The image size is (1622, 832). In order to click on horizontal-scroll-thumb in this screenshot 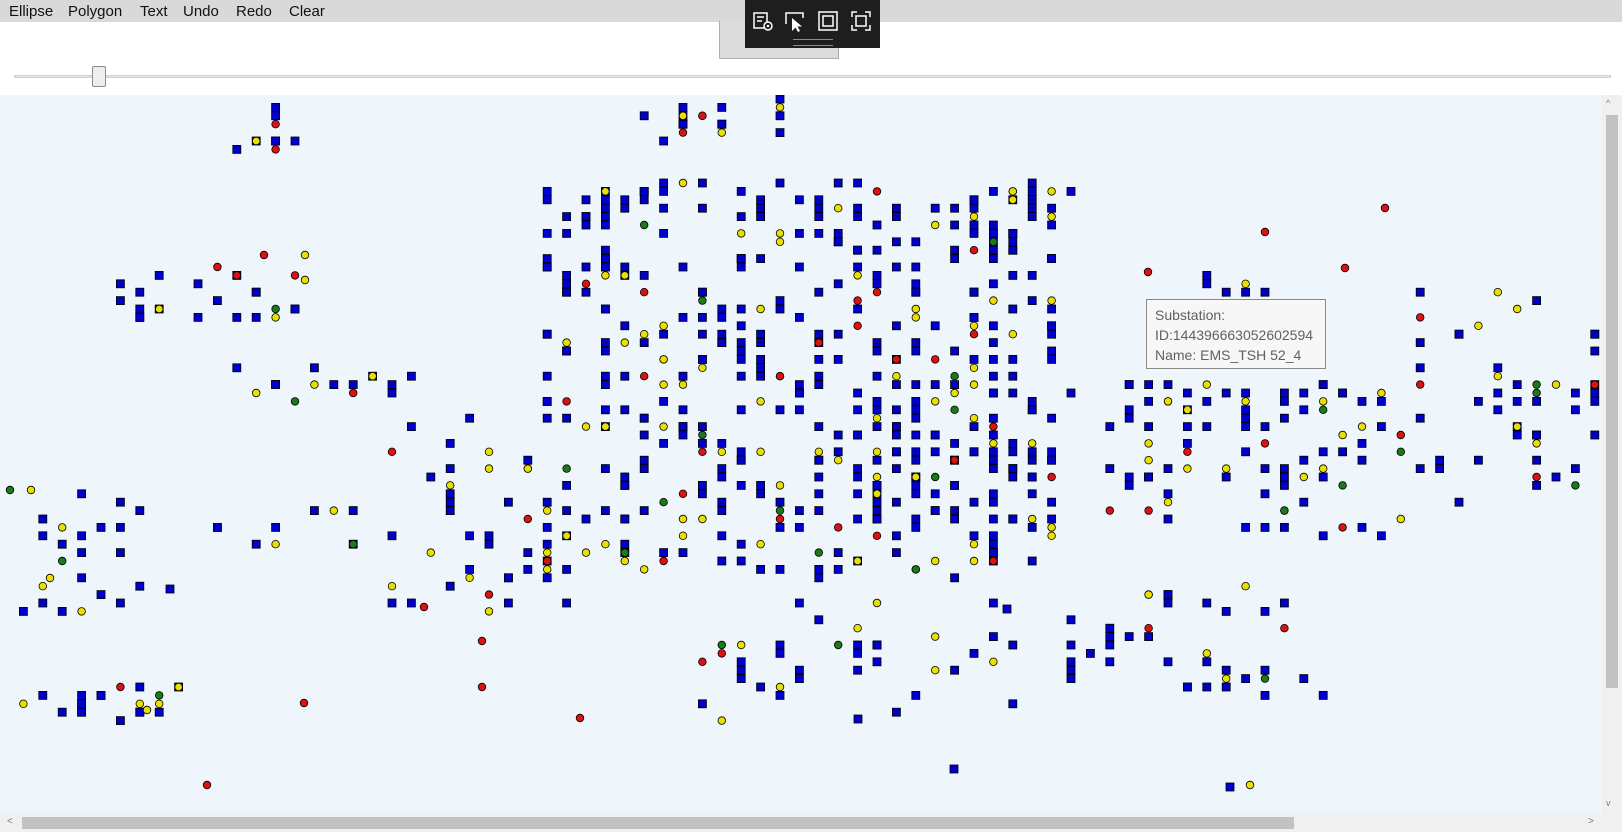, I will do `click(658, 823)`.